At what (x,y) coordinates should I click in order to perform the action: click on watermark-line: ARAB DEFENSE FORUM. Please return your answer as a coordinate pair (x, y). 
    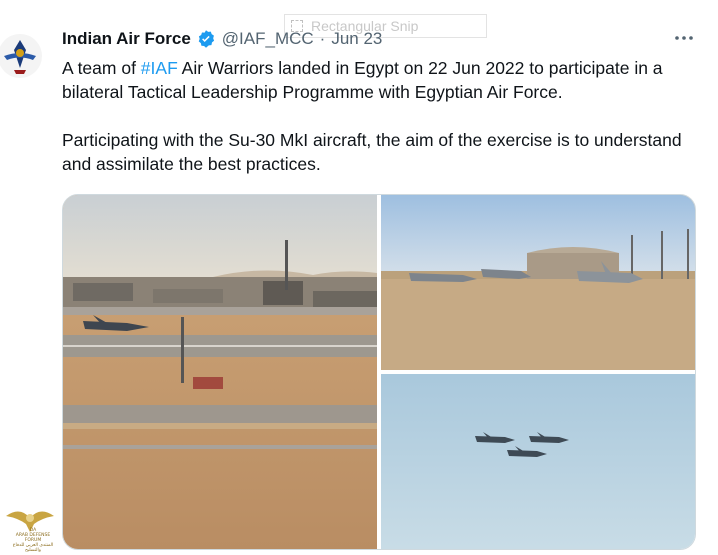
    Looking at the image, I should click on (33, 538).